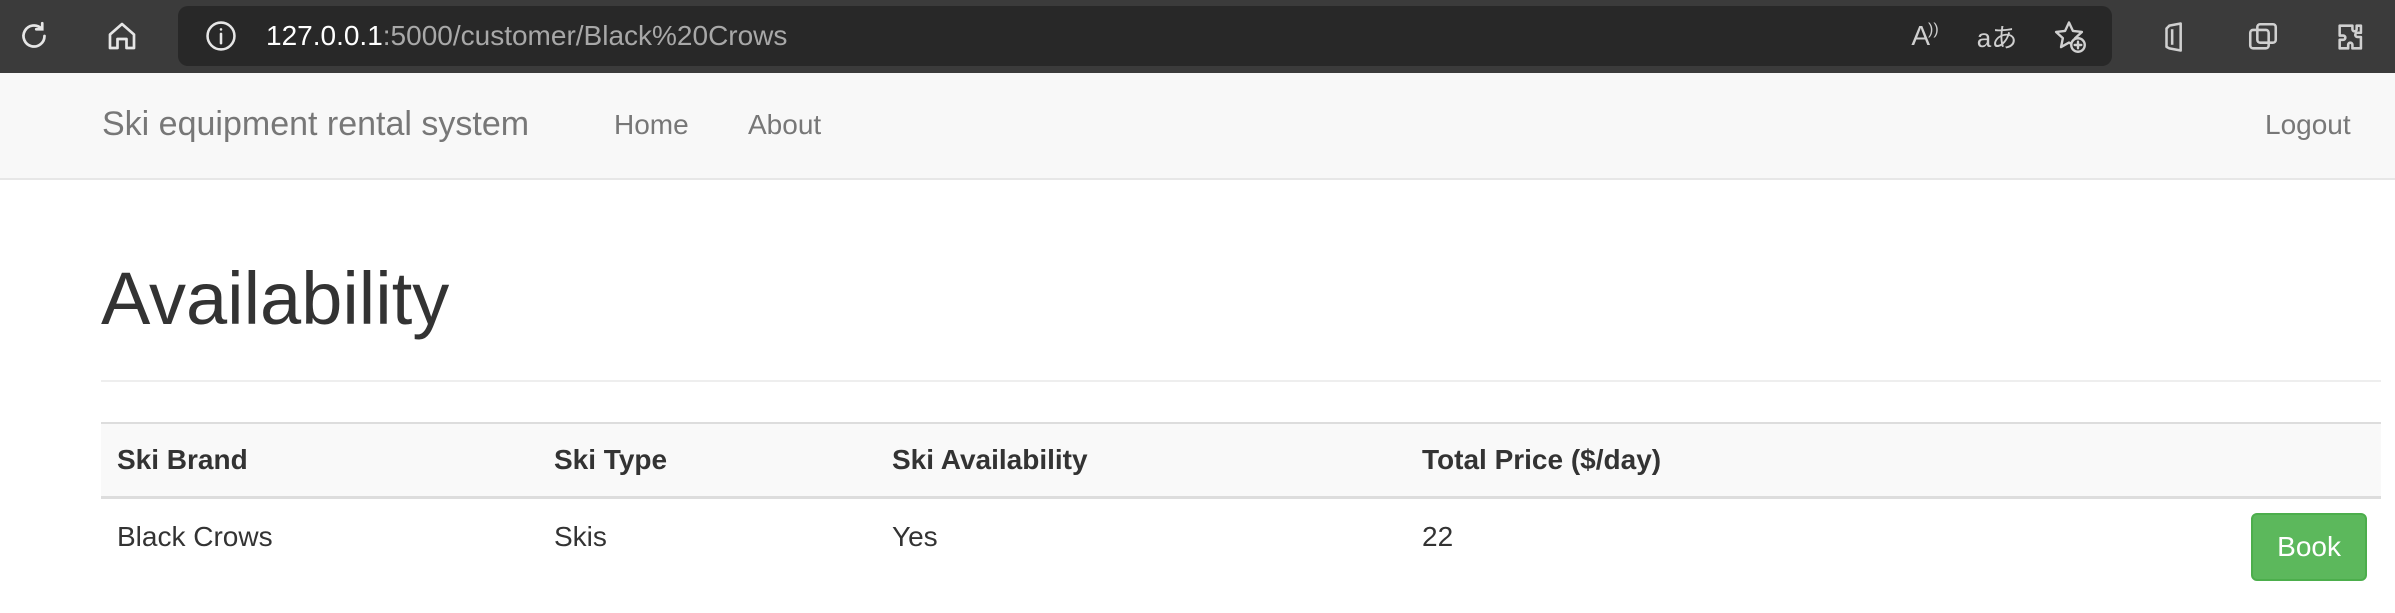  I want to click on favorite-add-icon, so click(2069, 36).